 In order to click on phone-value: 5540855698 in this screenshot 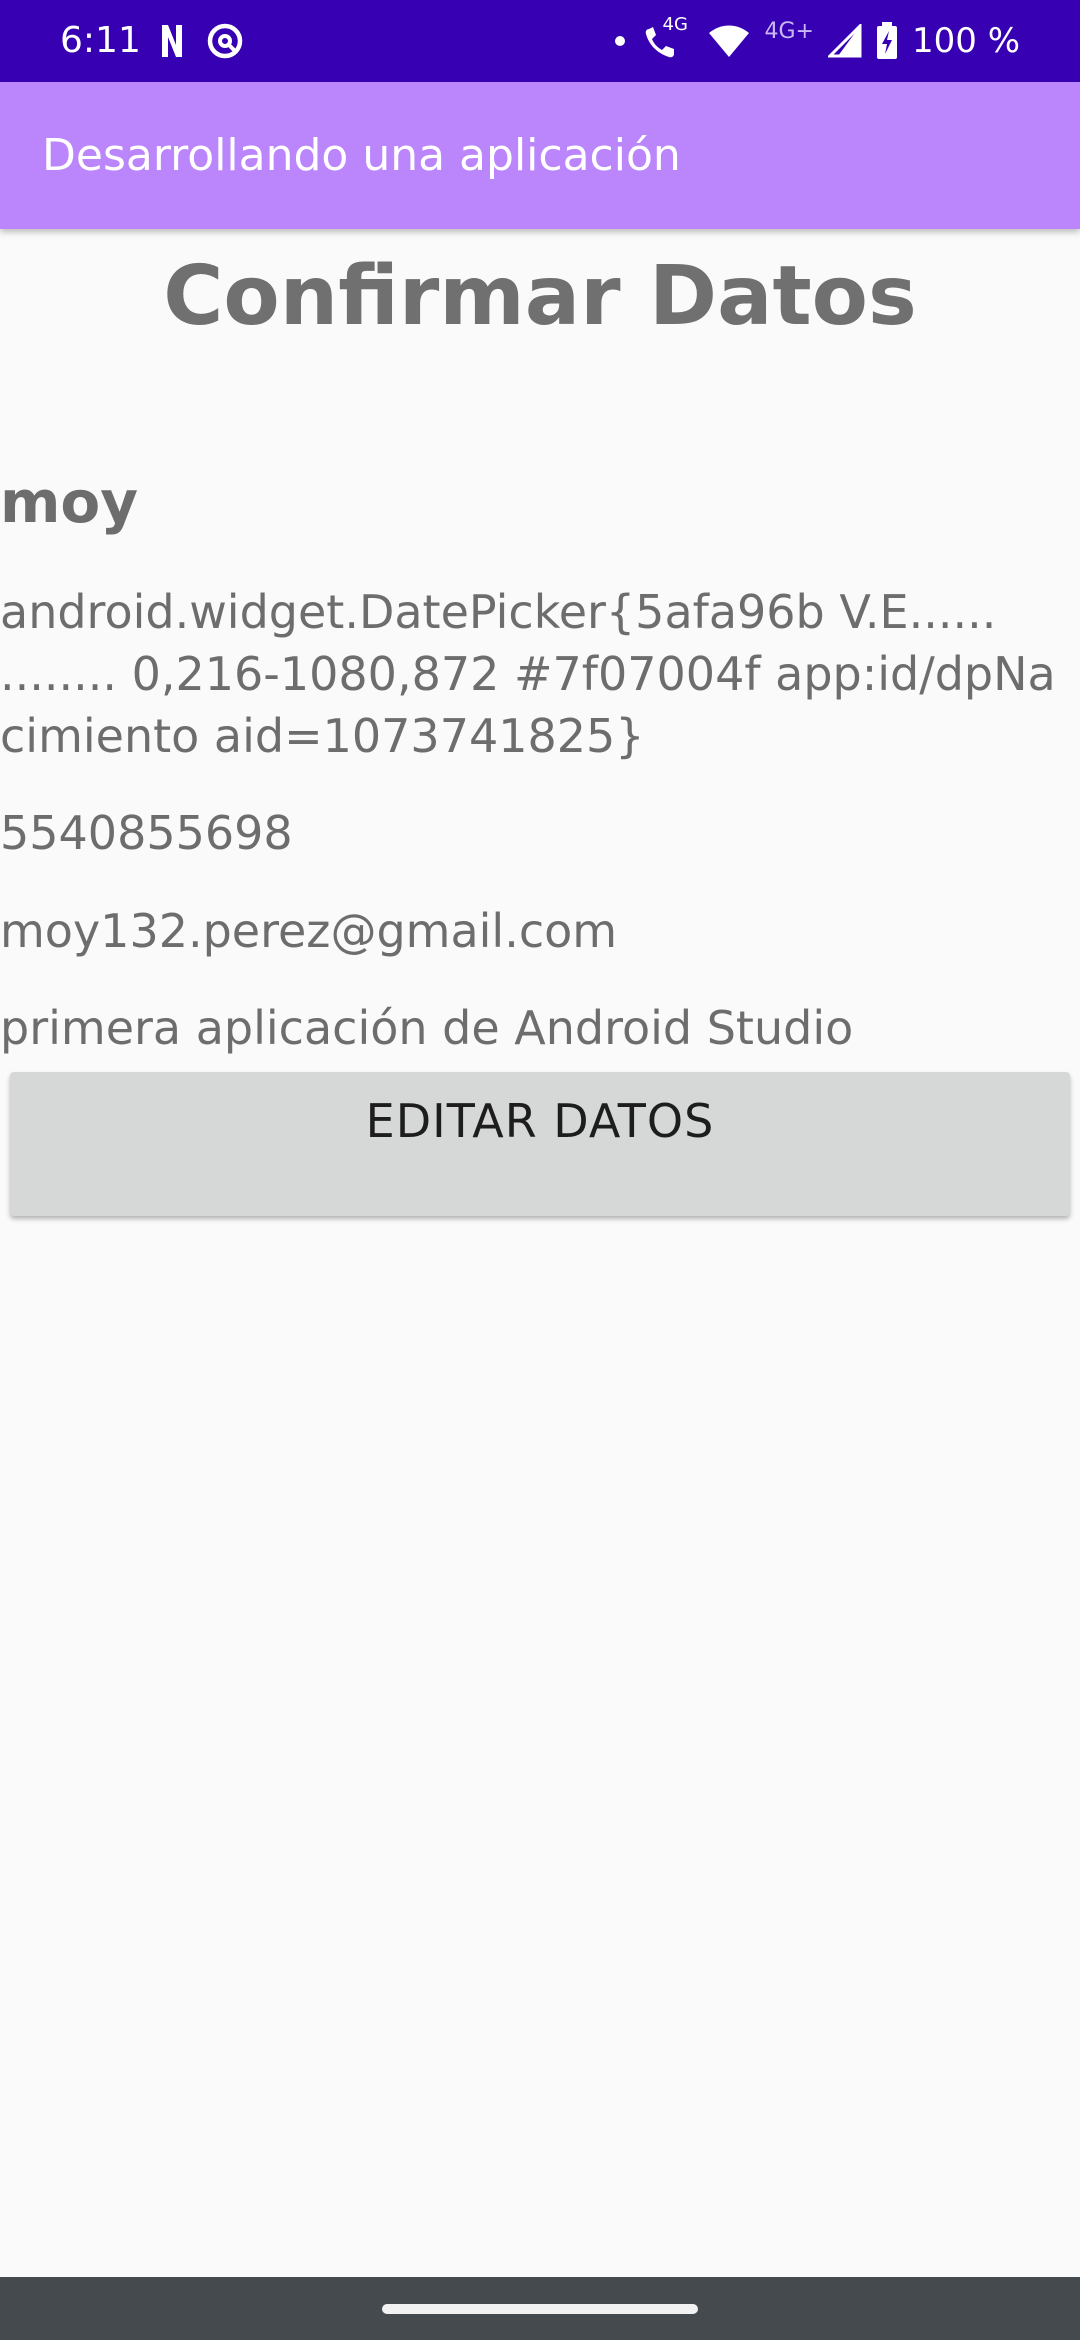, I will do `click(146, 833)`.